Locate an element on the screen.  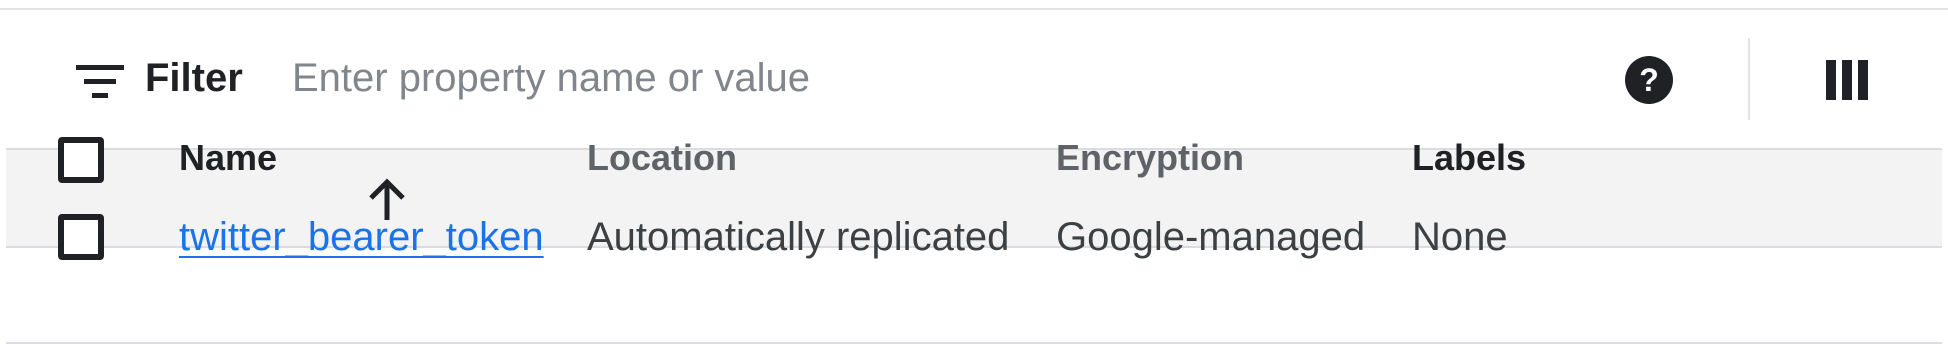
location-cell: Automatically replicated is located at coordinates (798, 237).